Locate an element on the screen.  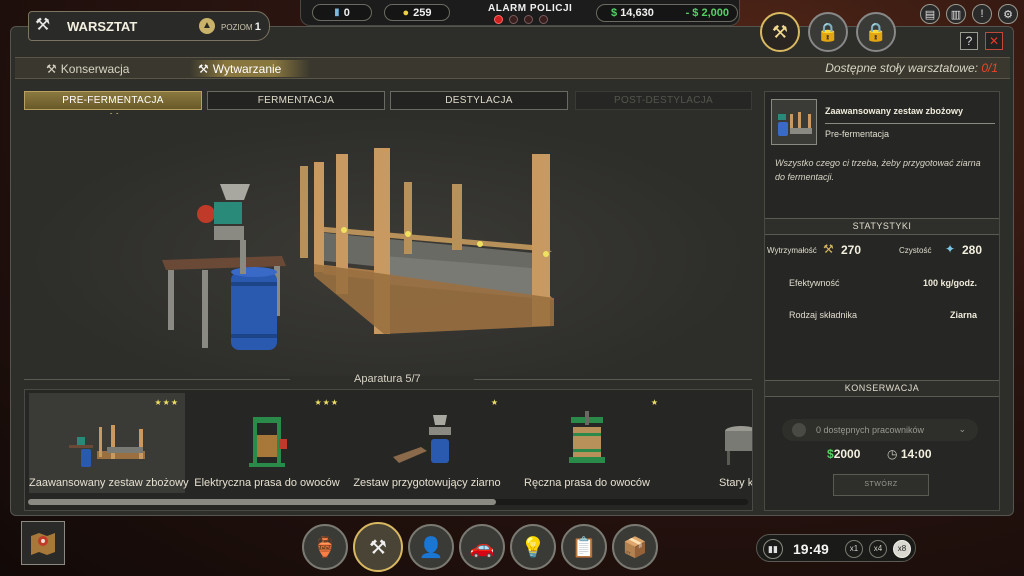
money-pill: $ 14,630 - $ 2,000 is located at coordinates (667, 13).